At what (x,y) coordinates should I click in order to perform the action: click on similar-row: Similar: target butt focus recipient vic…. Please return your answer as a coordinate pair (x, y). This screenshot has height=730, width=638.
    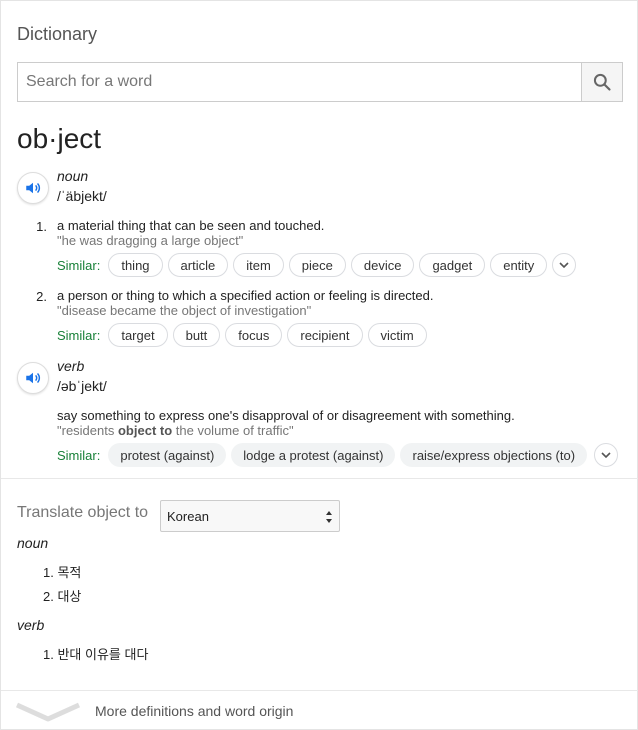
    Looking at the image, I should click on (244, 335).